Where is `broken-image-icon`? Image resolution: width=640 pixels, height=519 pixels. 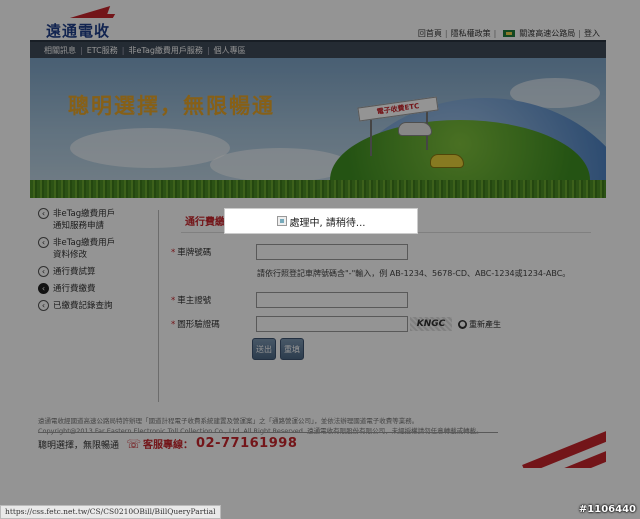
broken-image-icon is located at coordinates (281, 221).